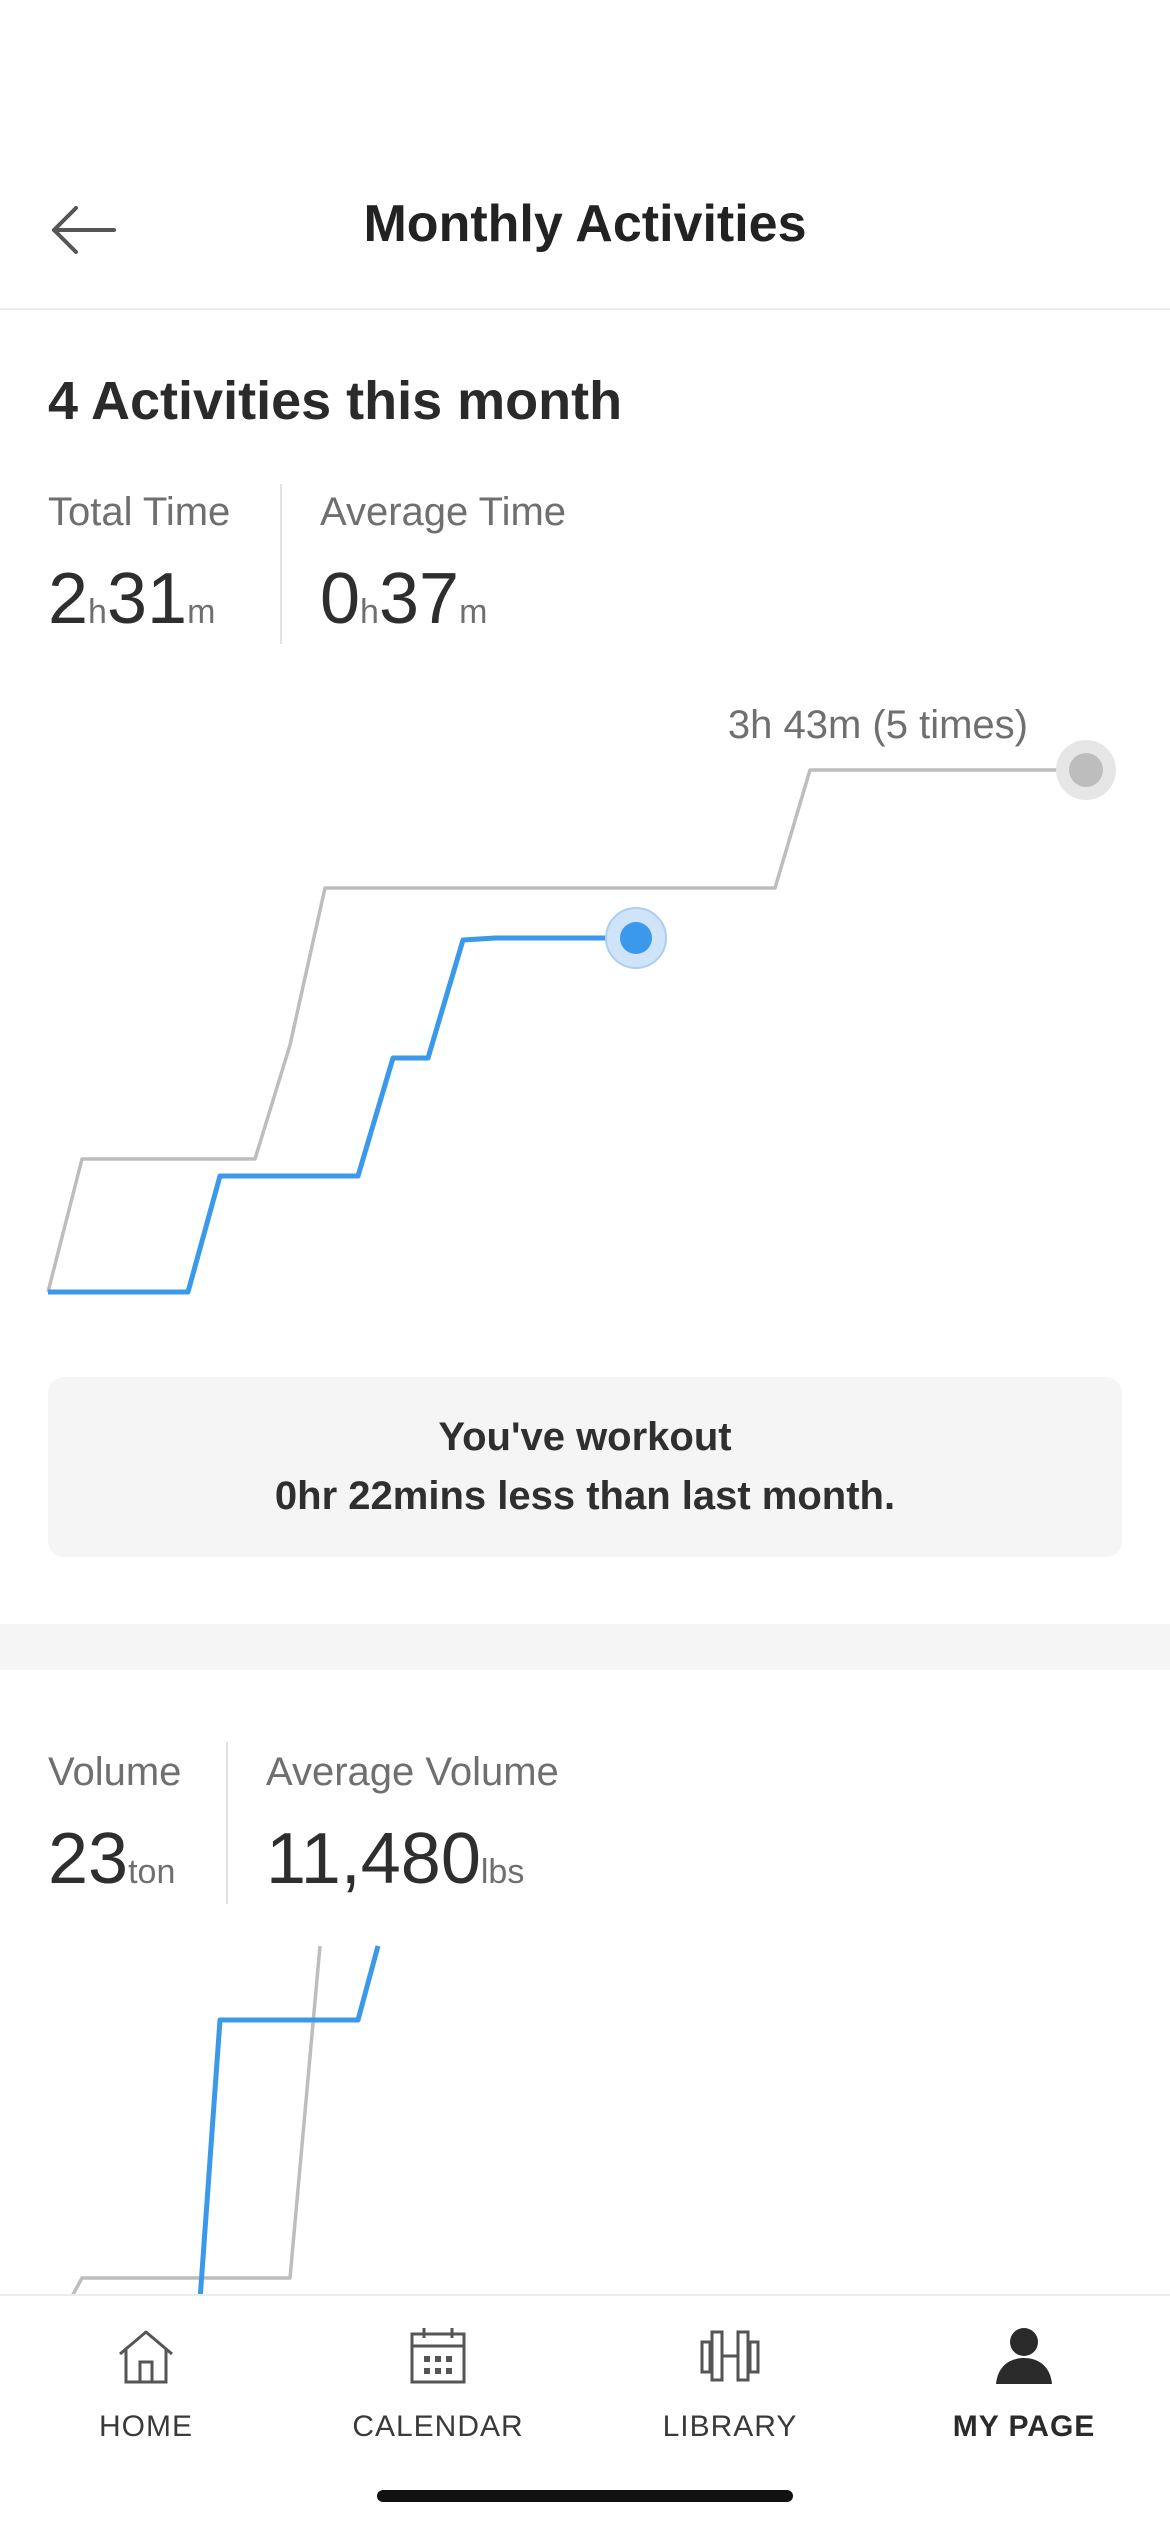  What do you see at coordinates (438, 2426) in the screenshot?
I see `tab-calendar-label: CALENDAR` at bounding box center [438, 2426].